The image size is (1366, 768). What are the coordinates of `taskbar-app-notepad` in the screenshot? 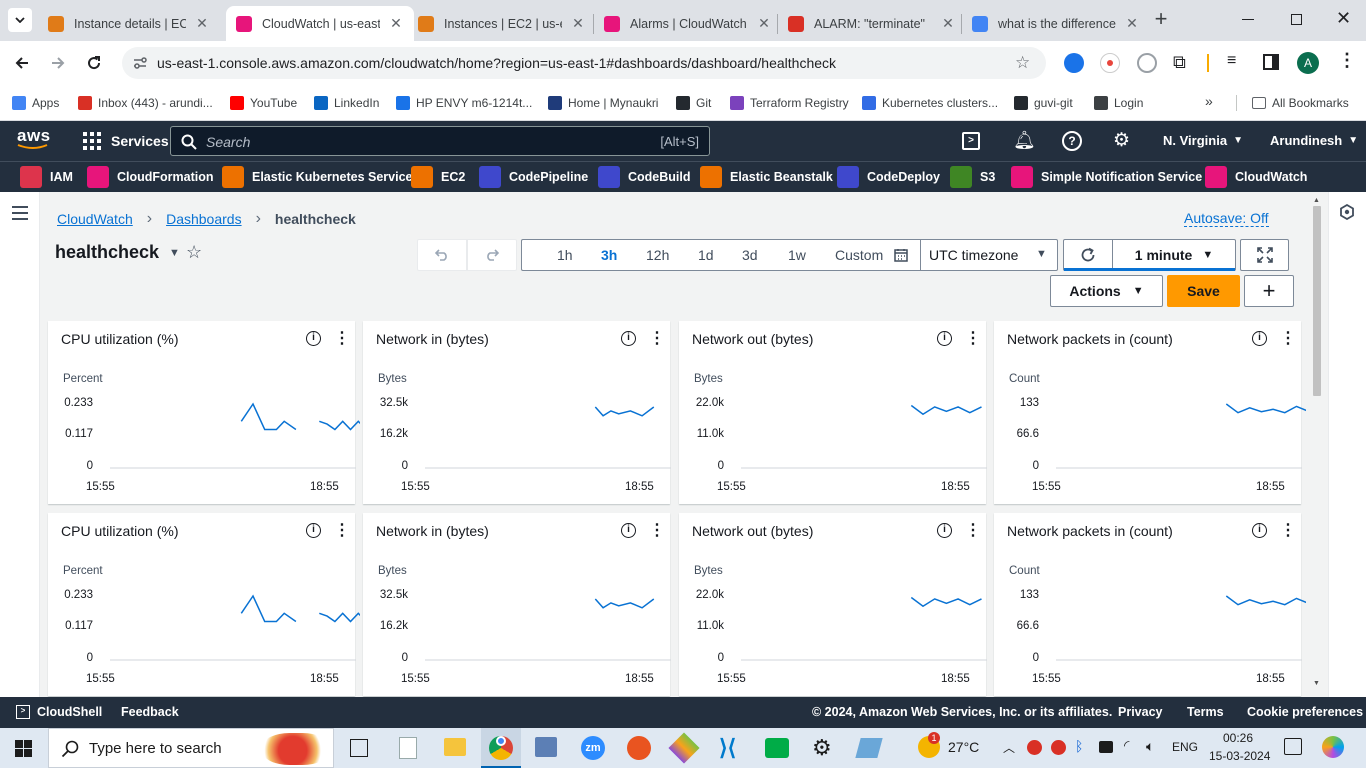 It's located at (408, 748).